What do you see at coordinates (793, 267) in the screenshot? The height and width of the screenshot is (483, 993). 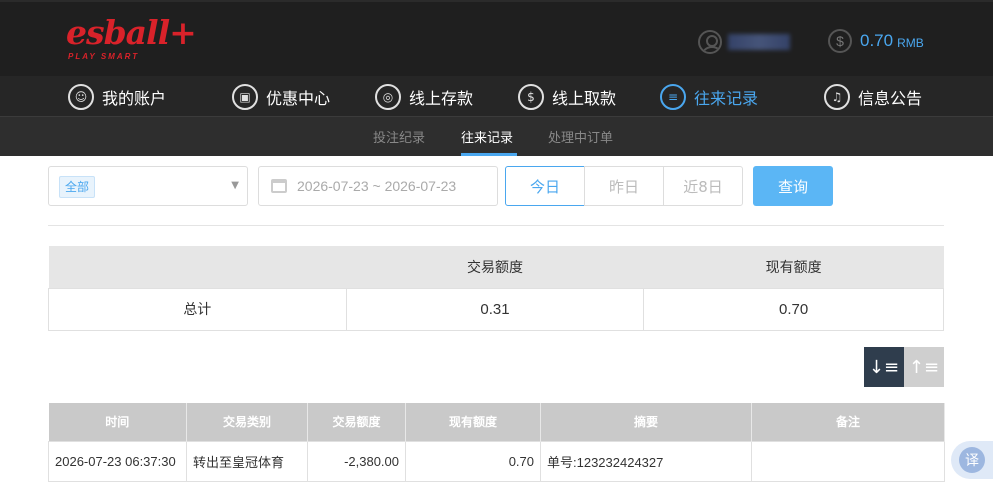 I see `summary-header-balance: 现有额度` at bounding box center [793, 267].